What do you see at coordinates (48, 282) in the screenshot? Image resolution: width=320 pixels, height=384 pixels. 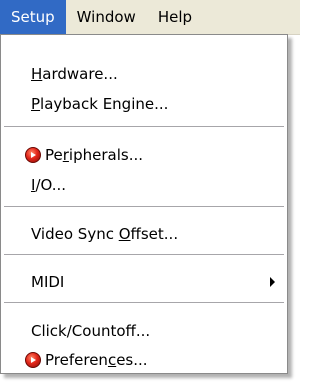 I see `menu-item-label: MIDI` at bounding box center [48, 282].